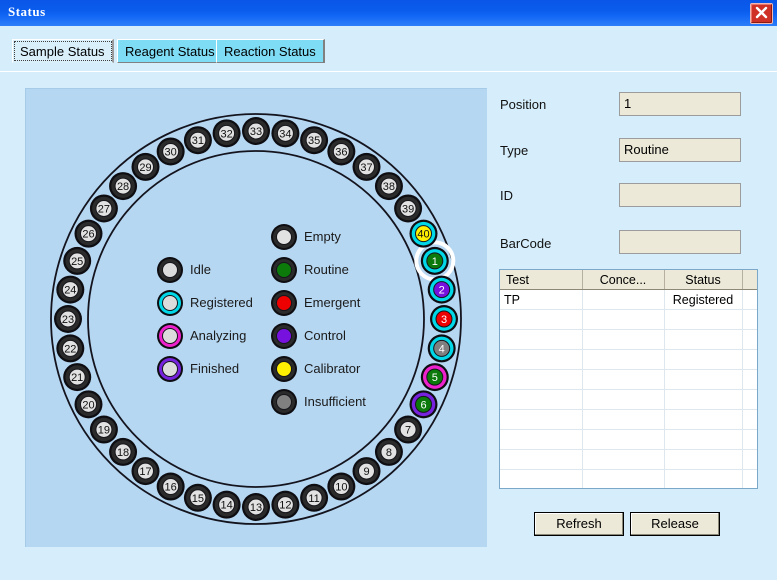  I want to click on tab-reagent-status: Reagent Status, so click(170, 51).